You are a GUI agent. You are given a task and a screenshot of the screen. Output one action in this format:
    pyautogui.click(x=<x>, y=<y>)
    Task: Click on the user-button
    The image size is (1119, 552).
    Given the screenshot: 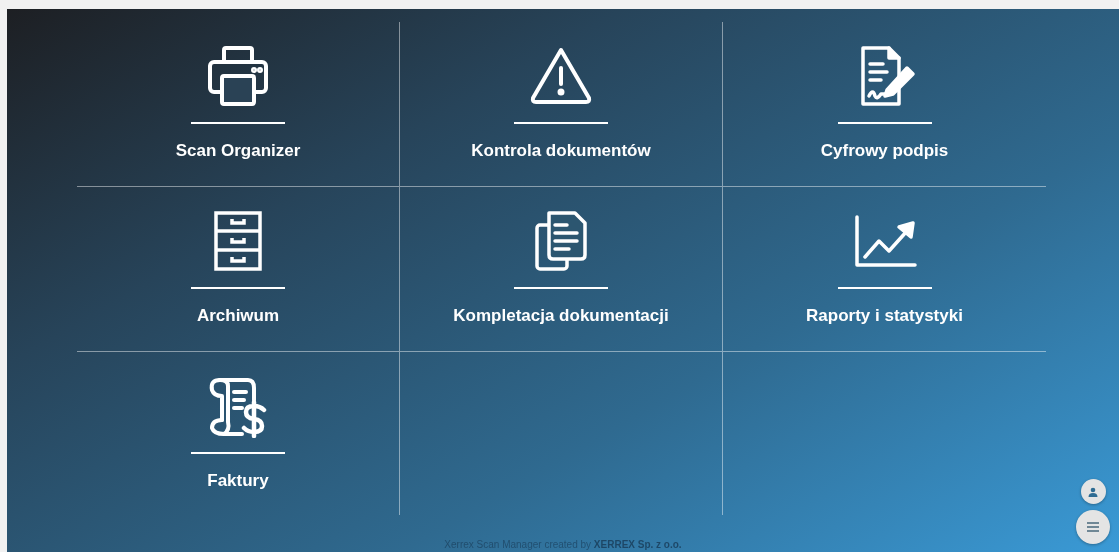 What is the action you would take?
    pyautogui.click(x=1093, y=491)
    